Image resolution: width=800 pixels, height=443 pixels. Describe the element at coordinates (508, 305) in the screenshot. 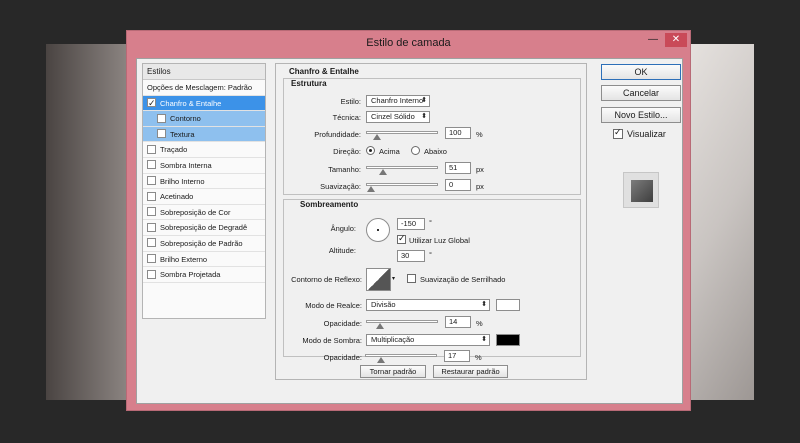

I see `highlight-color-swatch` at that location.